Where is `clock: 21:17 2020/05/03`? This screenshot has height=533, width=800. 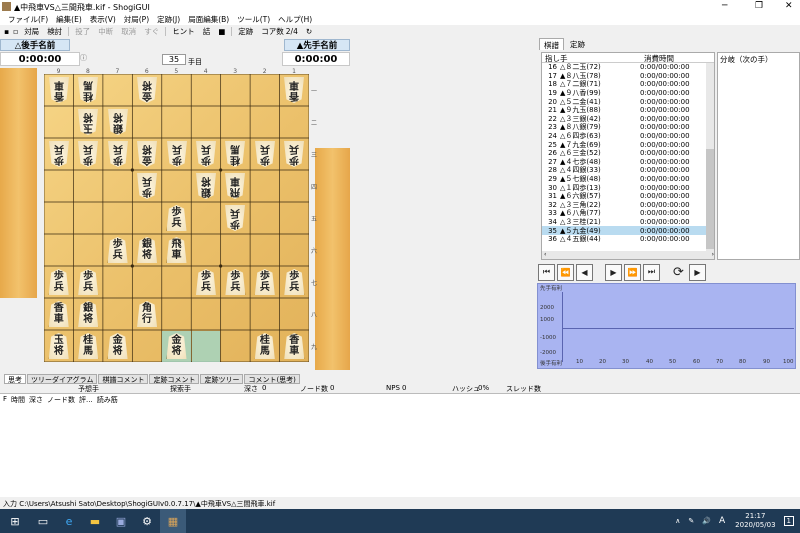 clock: 21:17 2020/05/03 is located at coordinates (755, 521).